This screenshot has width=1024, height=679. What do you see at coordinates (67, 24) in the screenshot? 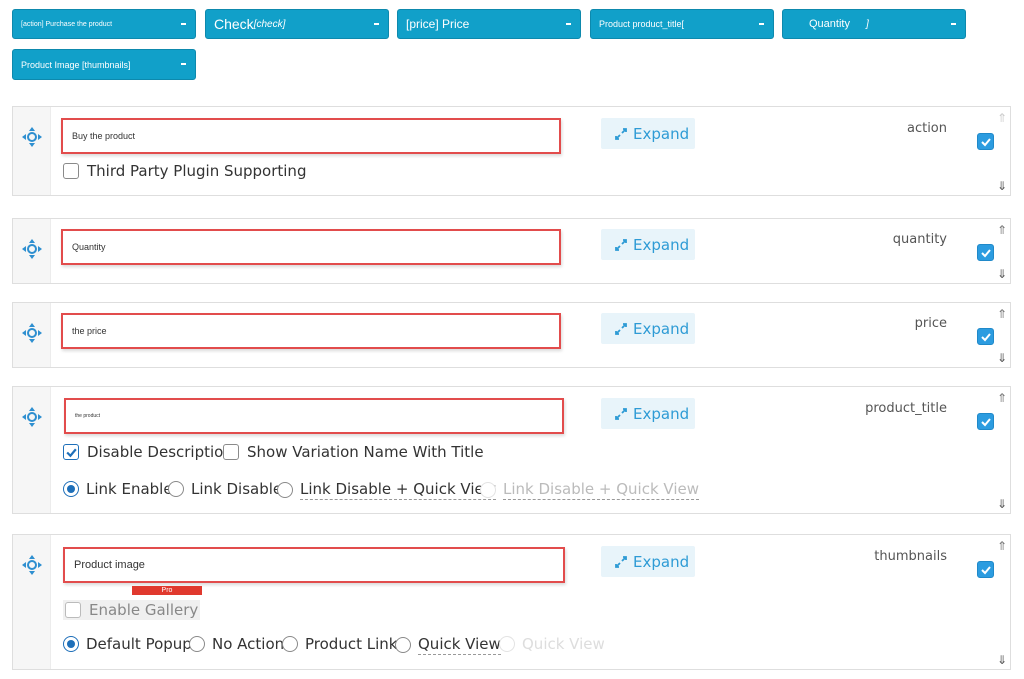
I see `field-chip-label: [action] Purchase the product` at bounding box center [67, 24].